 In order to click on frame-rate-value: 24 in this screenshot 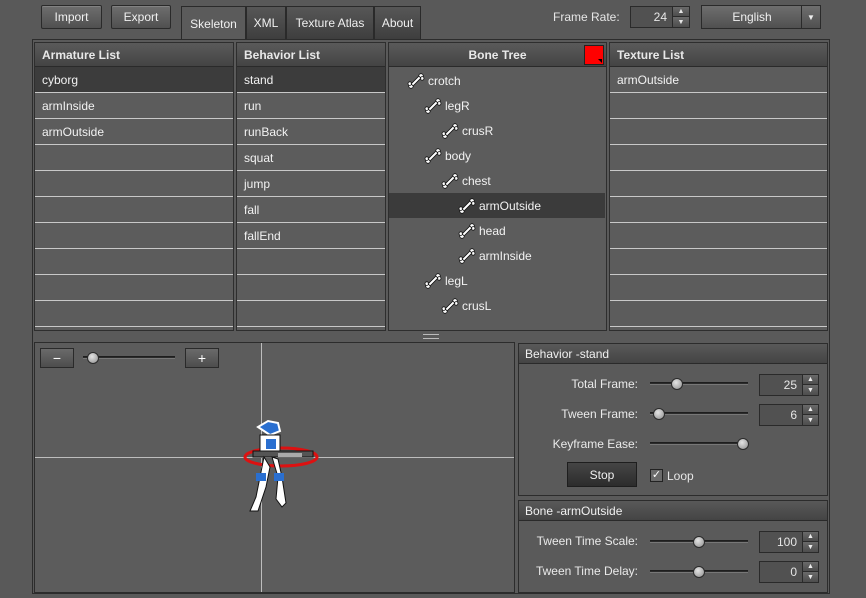, I will do `click(652, 17)`.